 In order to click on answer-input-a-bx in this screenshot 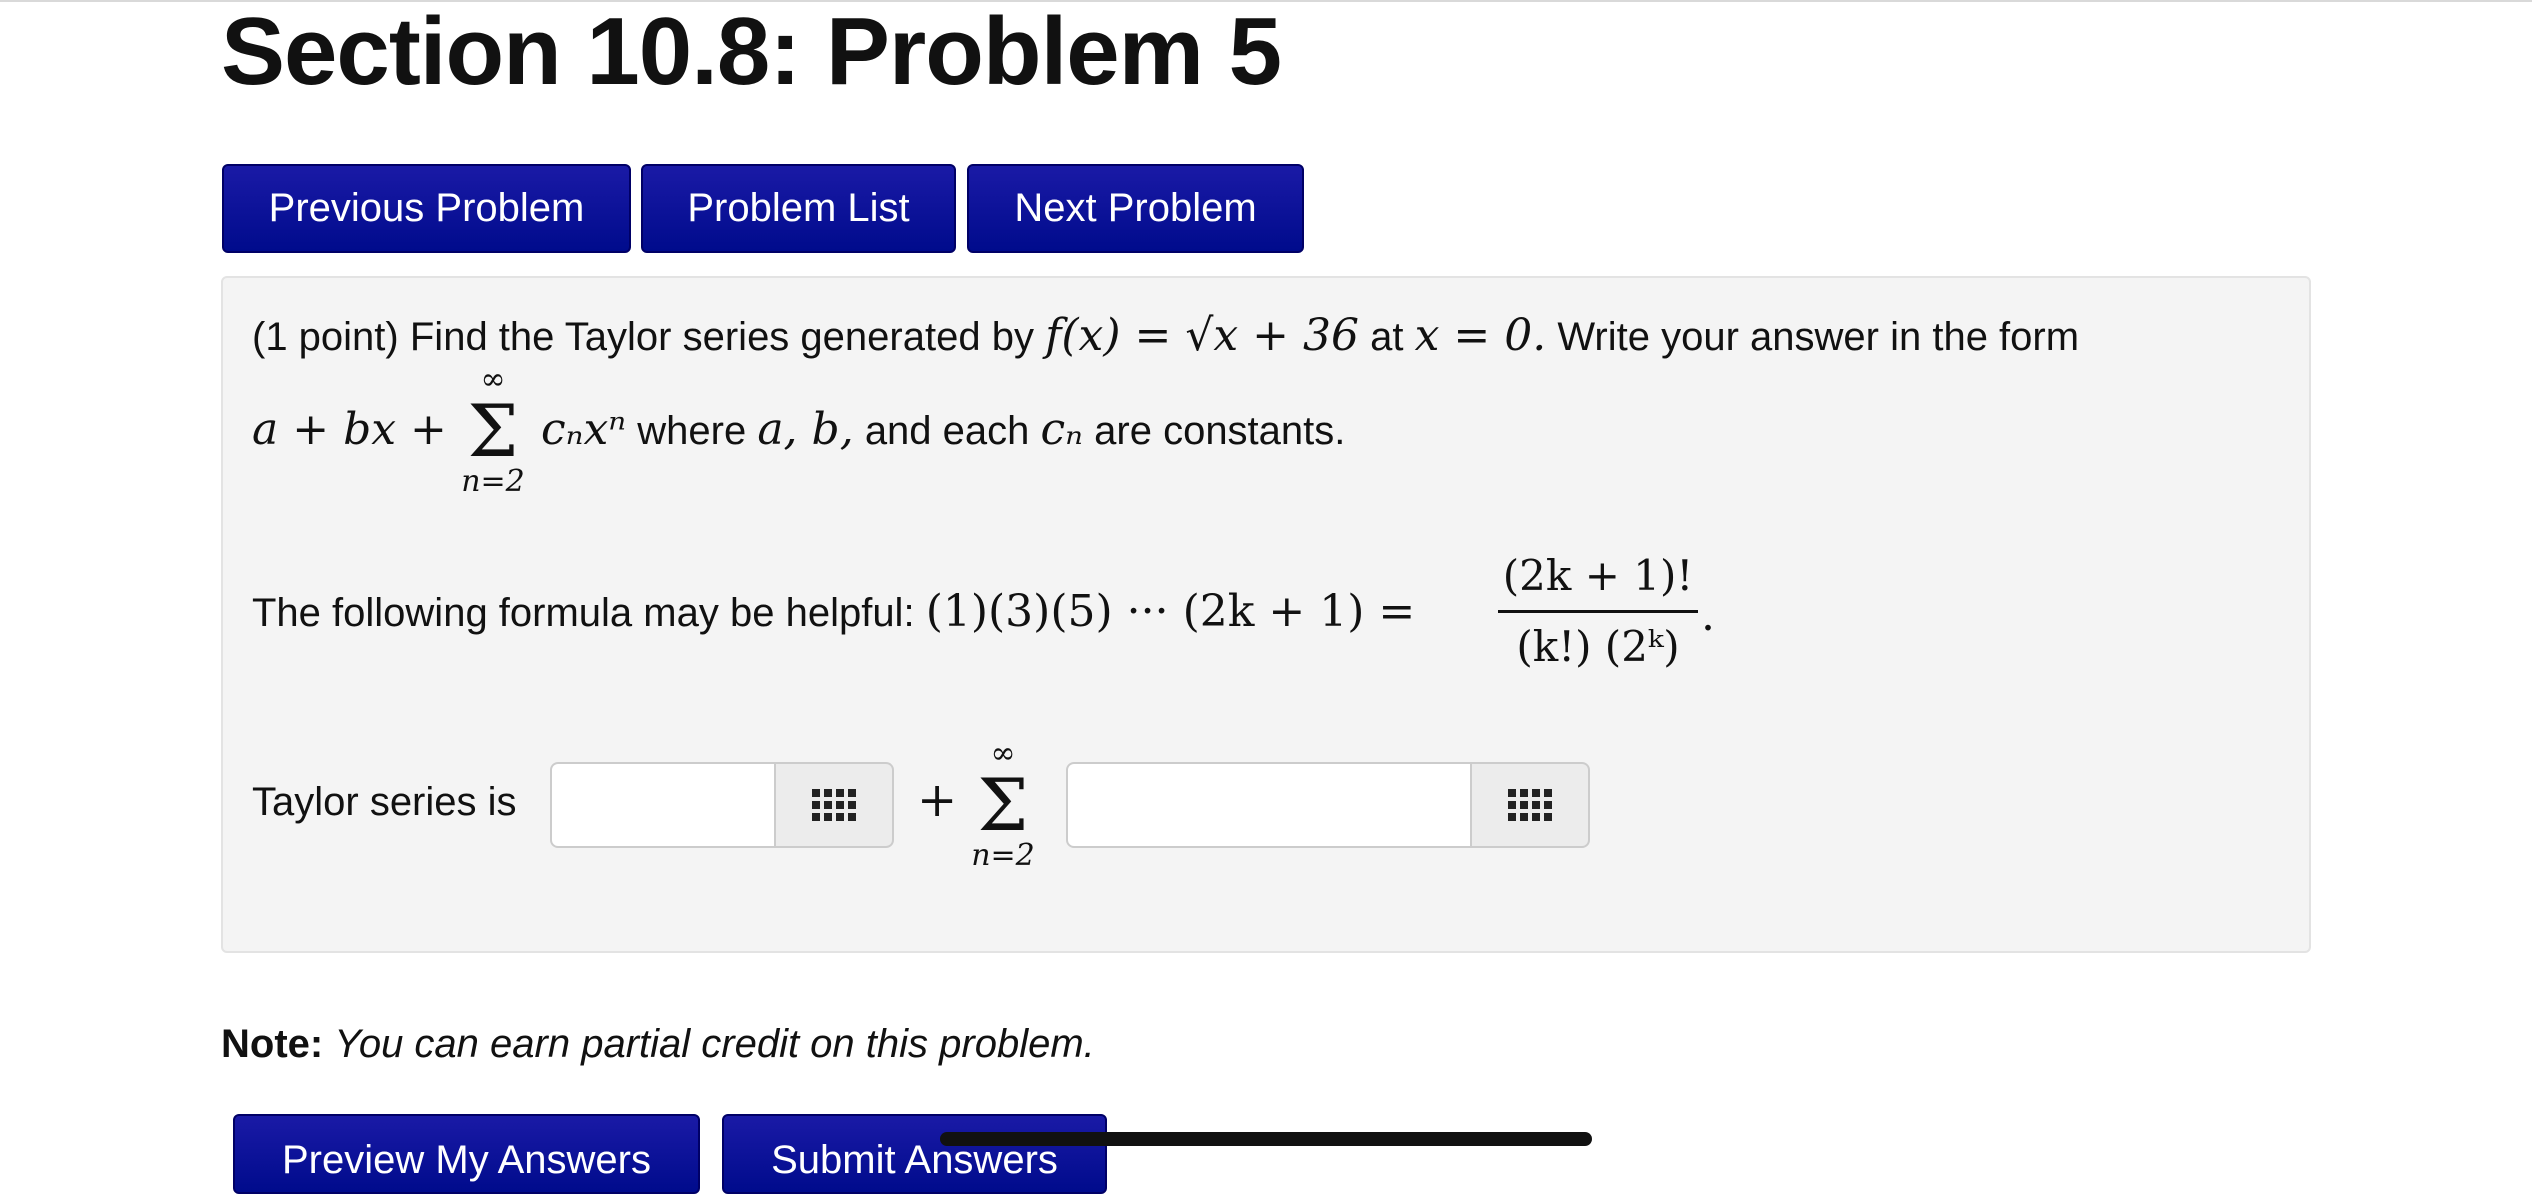, I will do `click(663, 805)`.